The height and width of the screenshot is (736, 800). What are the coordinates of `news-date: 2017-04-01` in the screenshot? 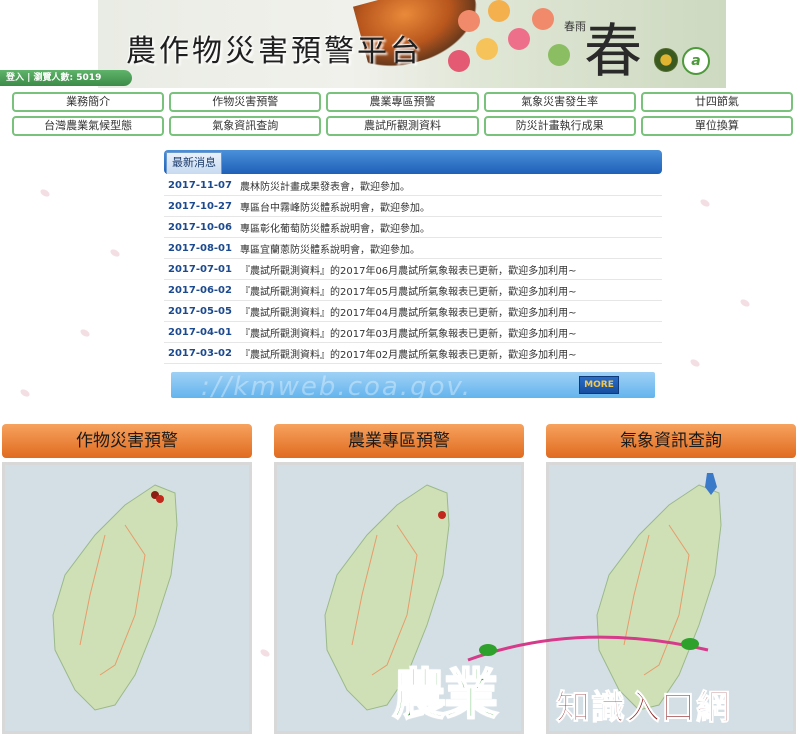 It's located at (200, 332).